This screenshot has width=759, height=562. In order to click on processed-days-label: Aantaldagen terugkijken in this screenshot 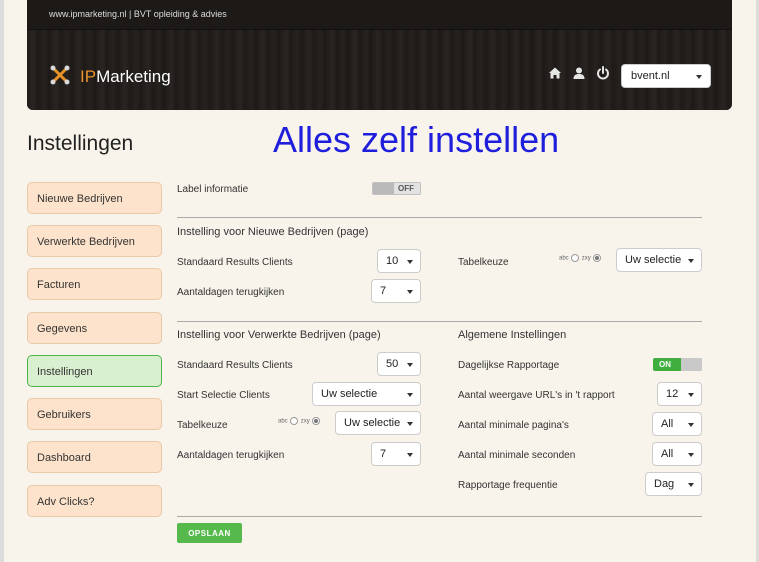, I will do `click(231, 455)`.